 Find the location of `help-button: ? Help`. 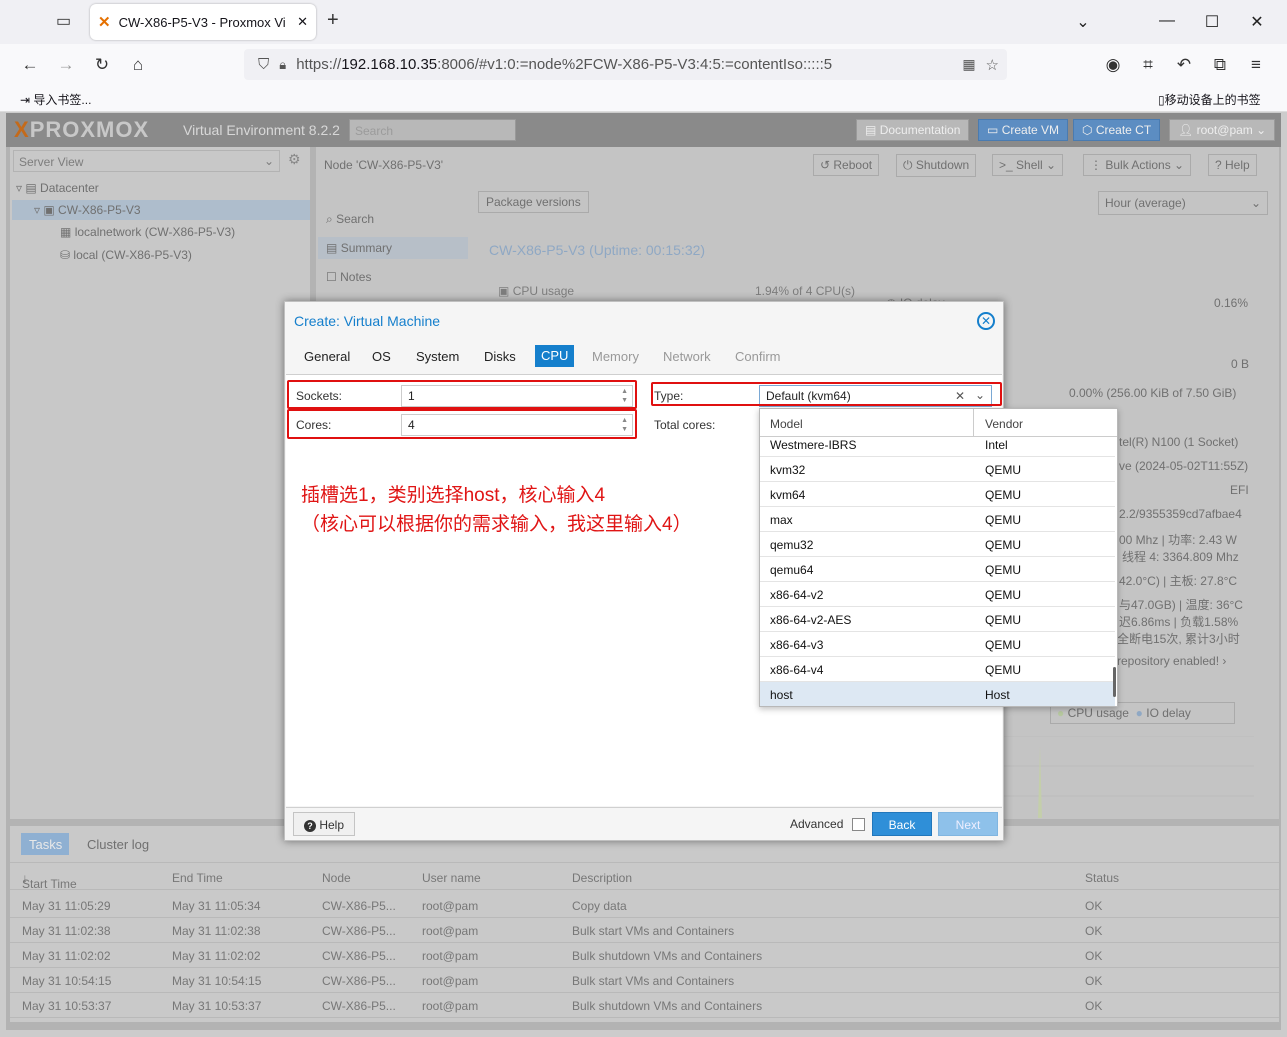

help-button: ? Help is located at coordinates (324, 824).